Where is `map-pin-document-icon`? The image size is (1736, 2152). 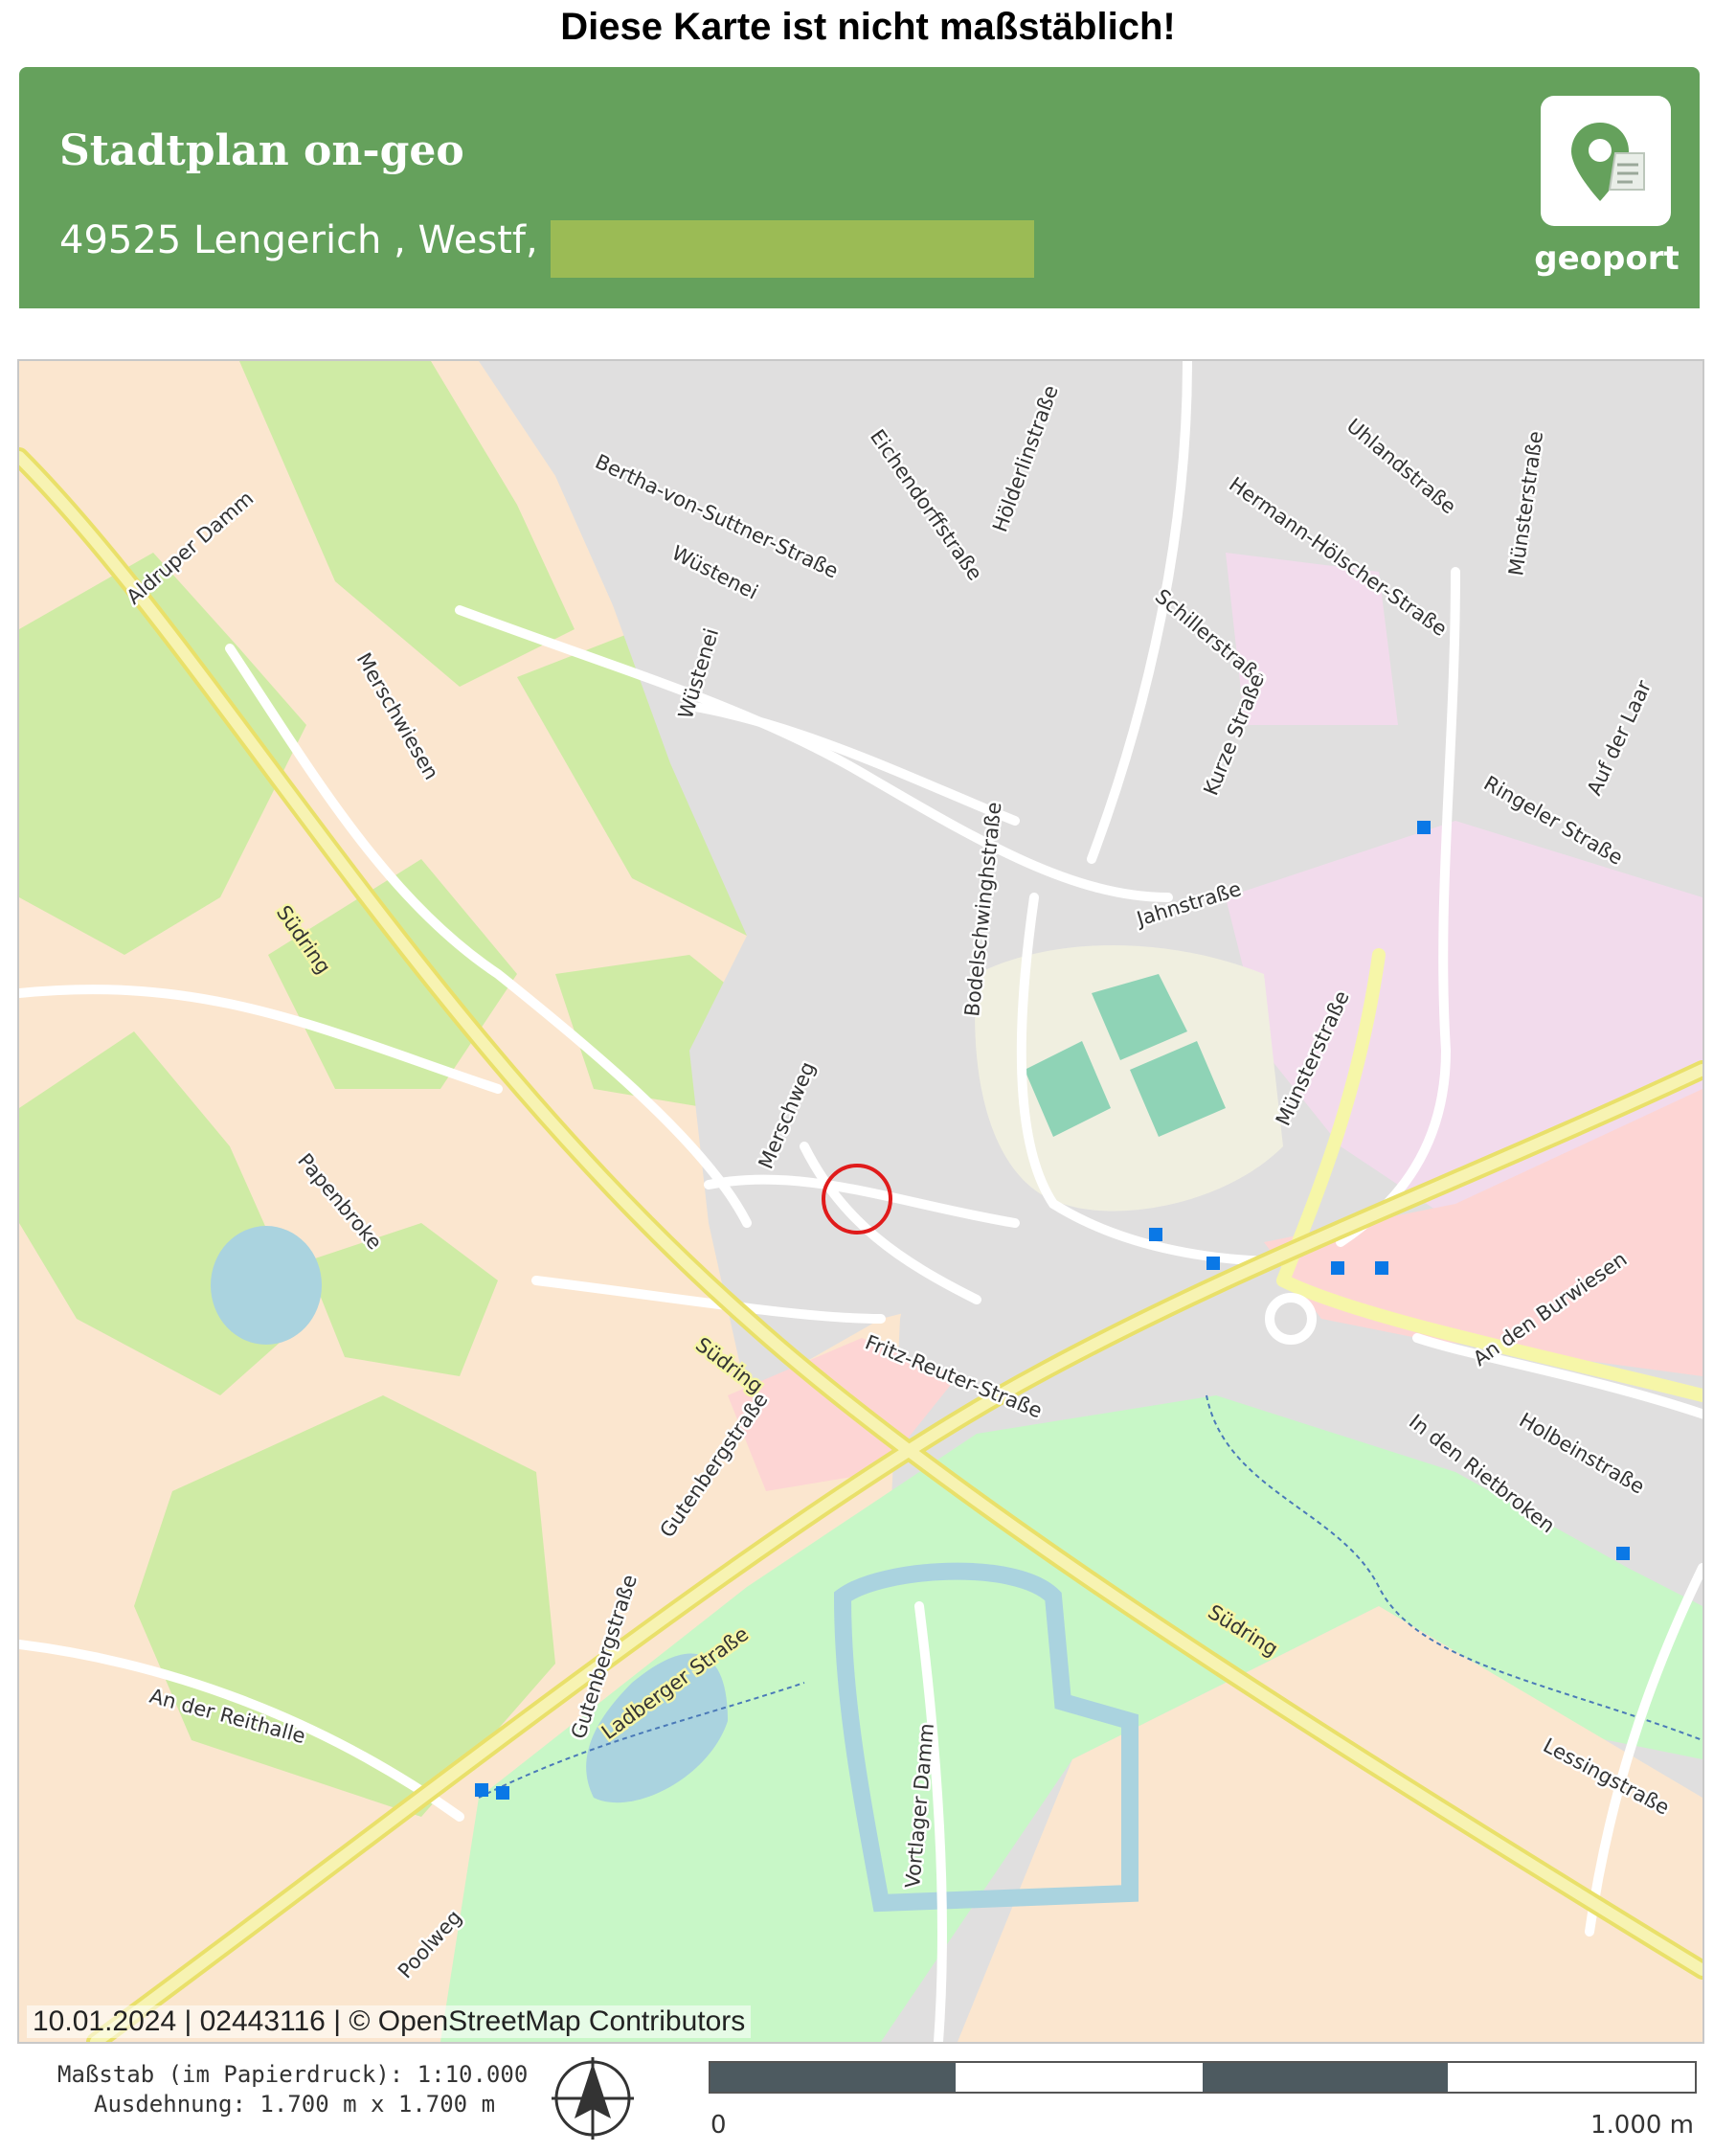
map-pin-document-icon is located at coordinates (1608, 162).